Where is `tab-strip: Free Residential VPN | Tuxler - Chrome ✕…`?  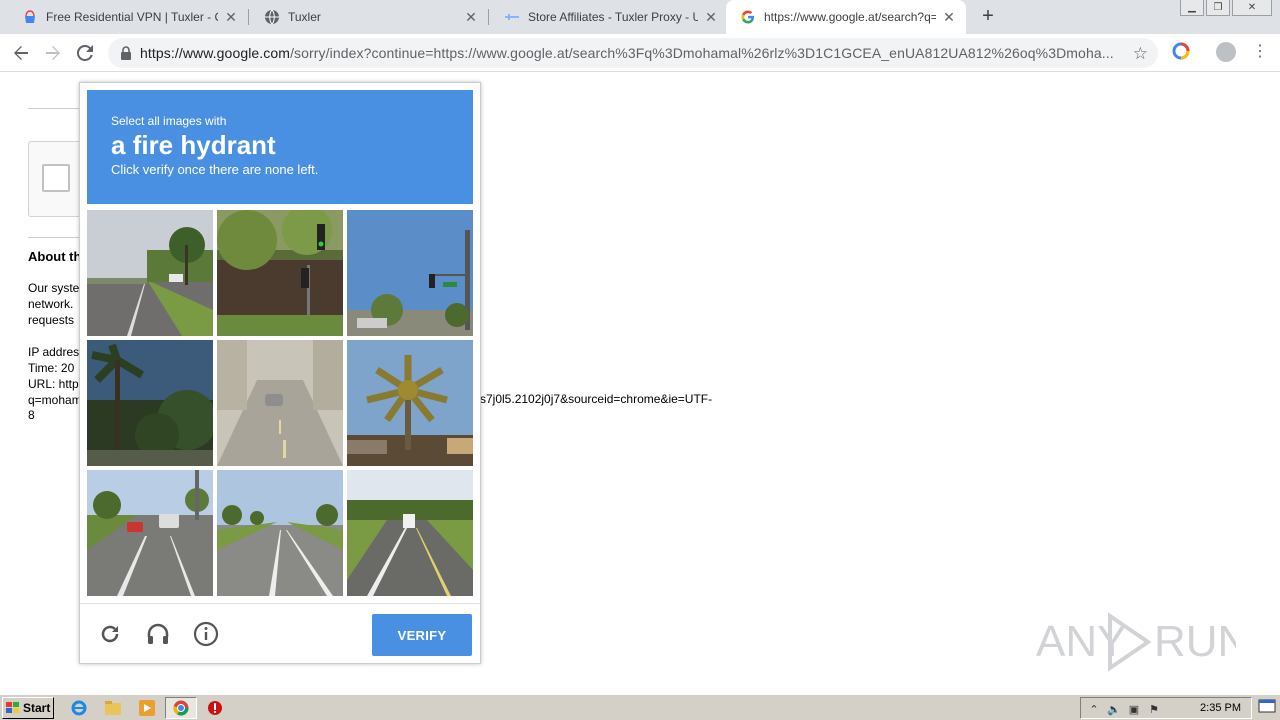 tab-strip: Free Residential VPN | Tuxler - Chrome ✕… is located at coordinates (640, 17).